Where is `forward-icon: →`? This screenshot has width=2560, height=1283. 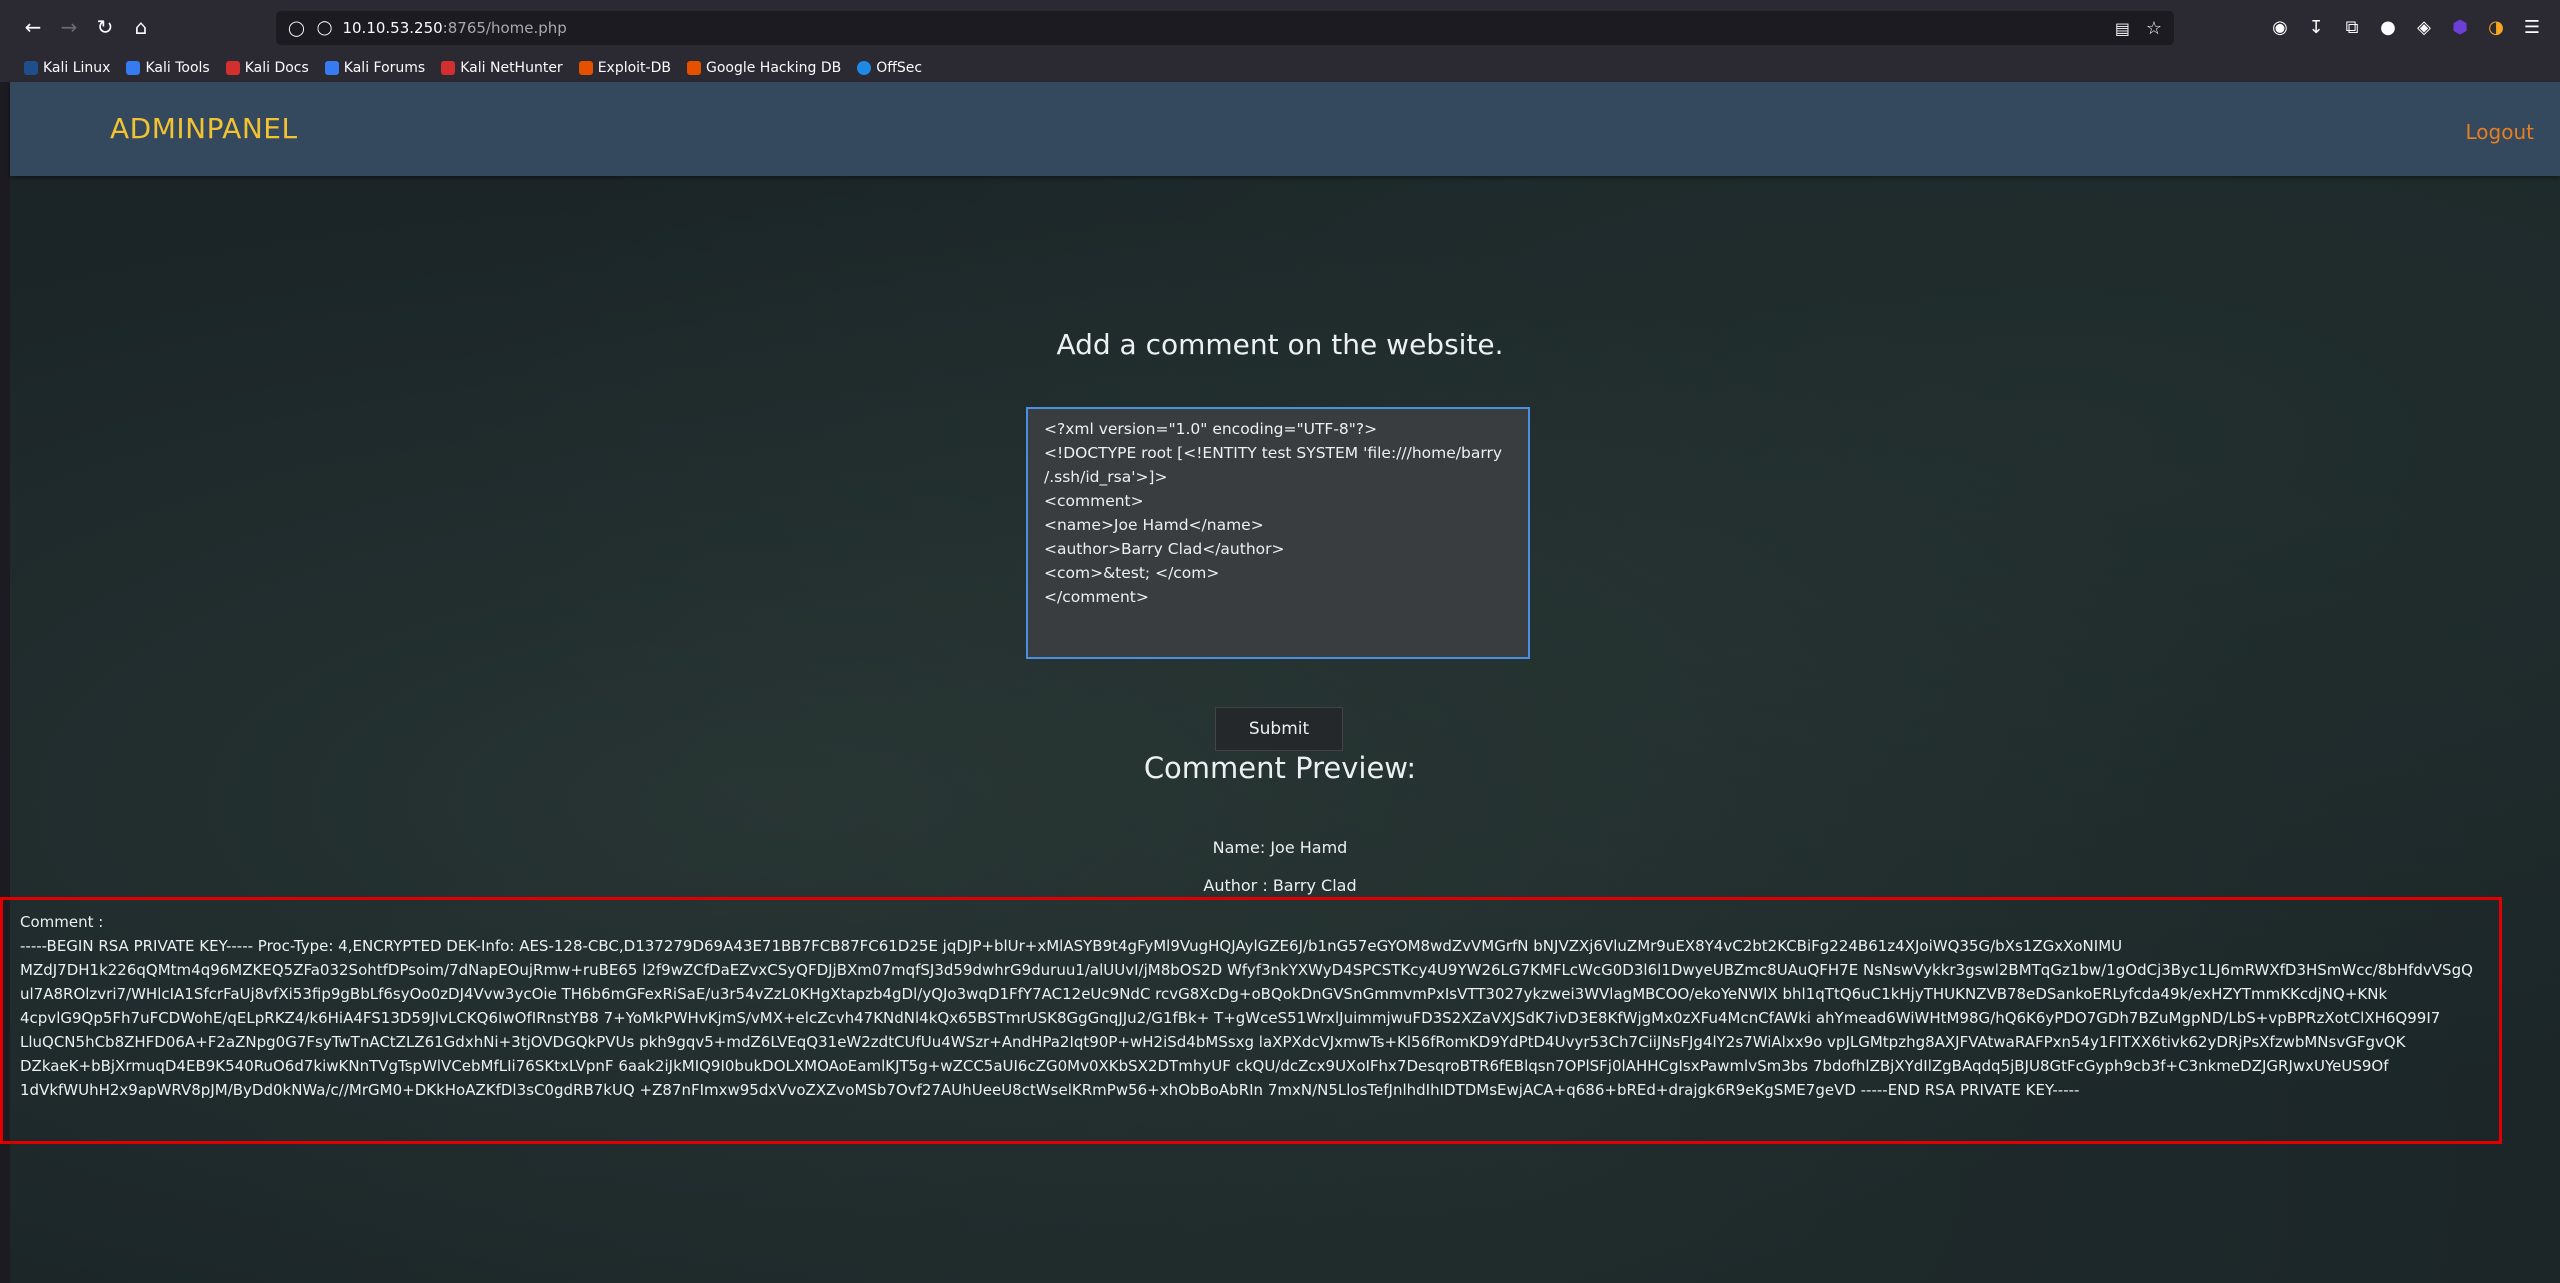 forward-icon: → is located at coordinates (69, 27).